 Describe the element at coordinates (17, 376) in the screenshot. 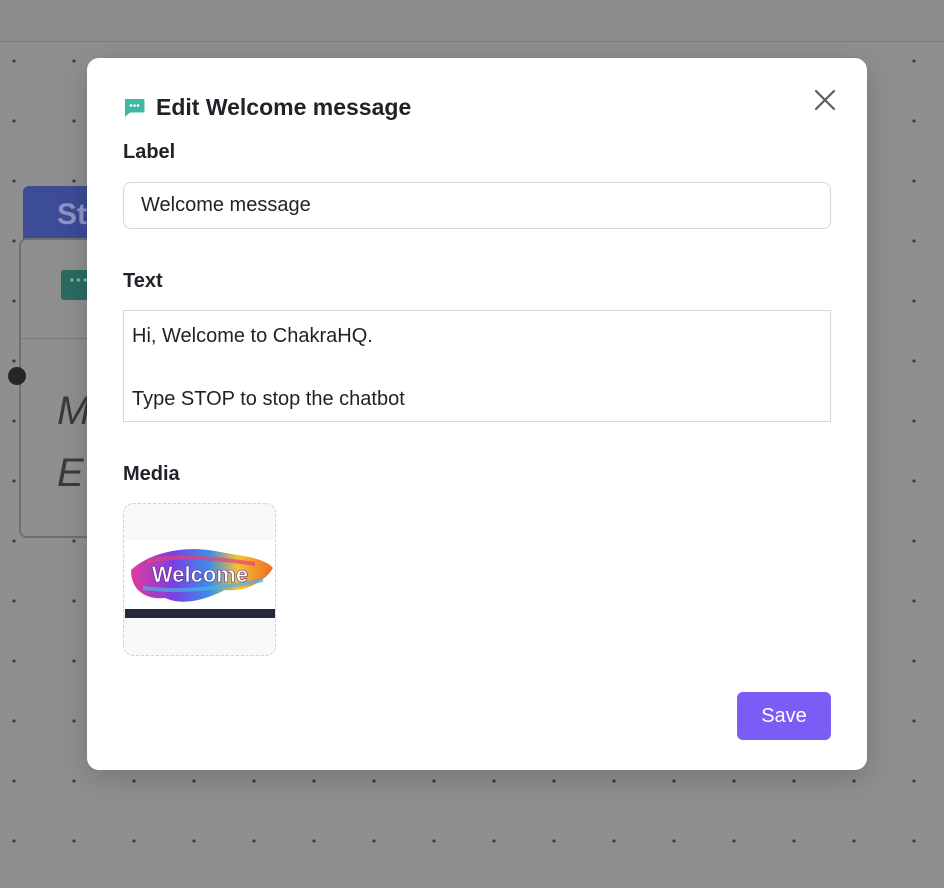

I see `node-connection-handle` at that location.